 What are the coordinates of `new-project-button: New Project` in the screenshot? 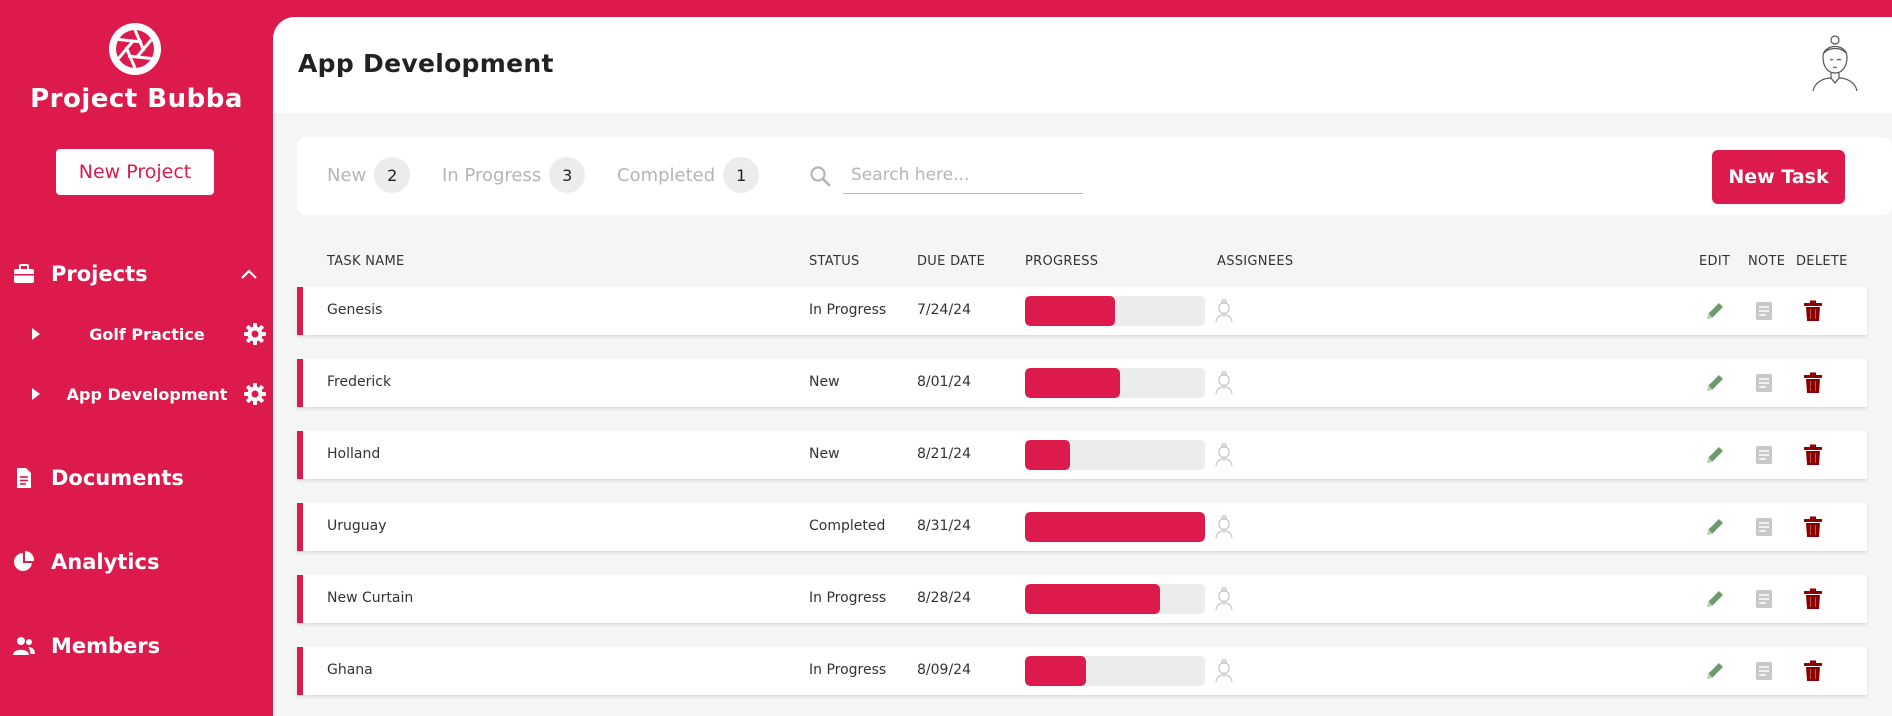 It's located at (135, 172).